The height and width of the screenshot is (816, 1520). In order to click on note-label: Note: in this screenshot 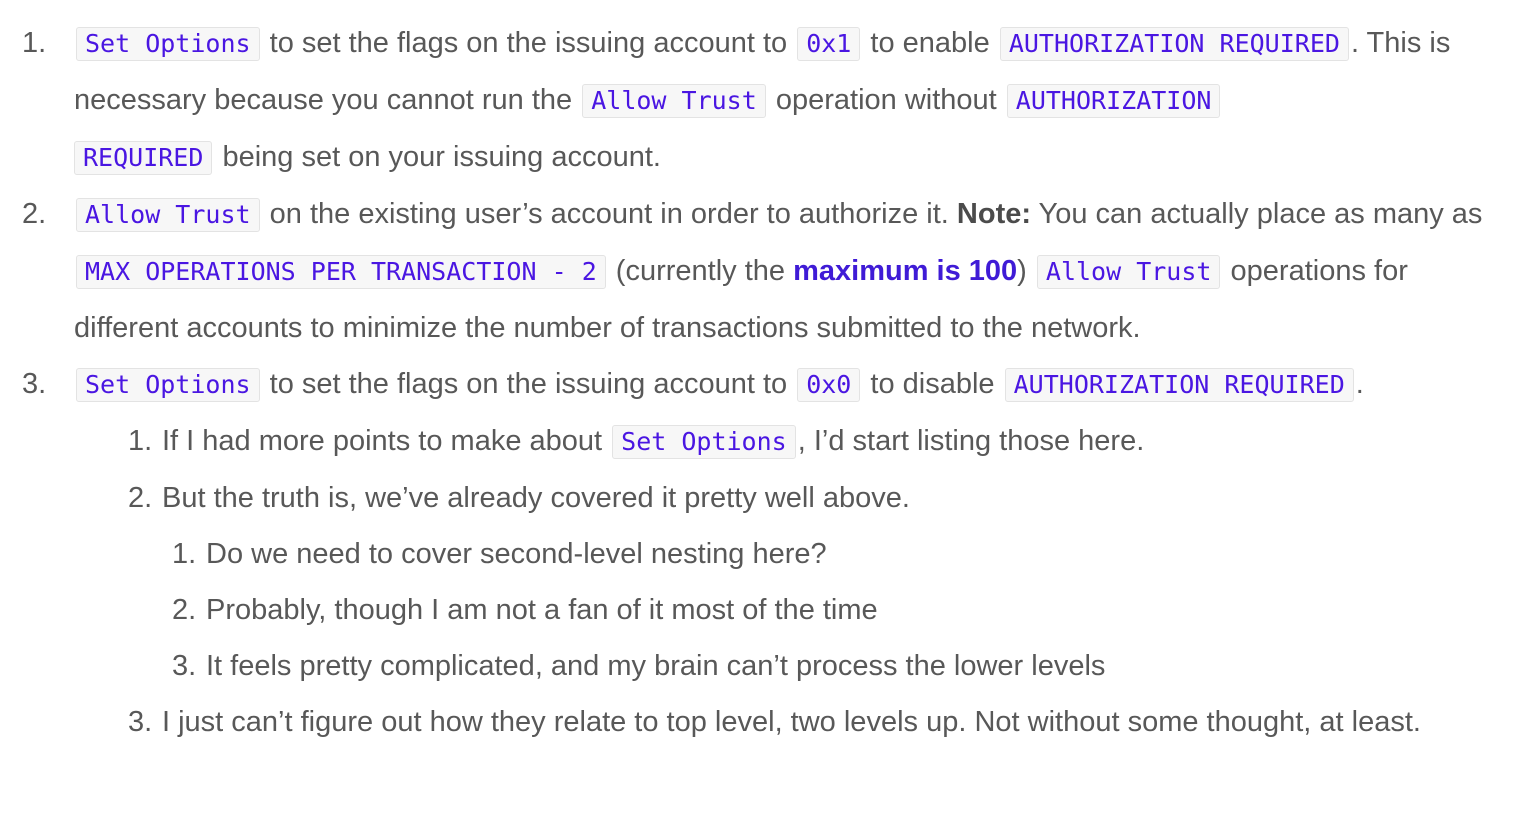, I will do `click(994, 214)`.